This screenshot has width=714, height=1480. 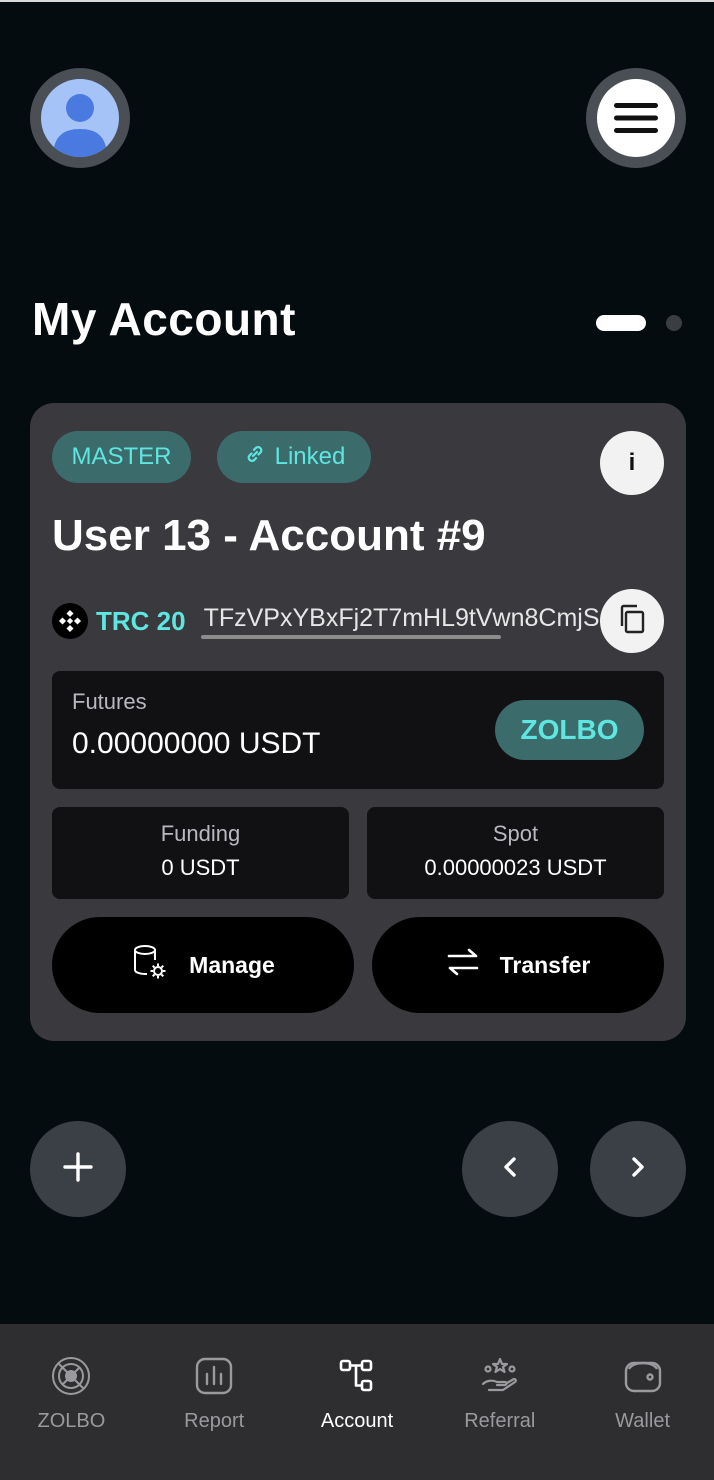 What do you see at coordinates (255, 457) in the screenshot?
I see `link-icon` at bounding box center [255, 457].